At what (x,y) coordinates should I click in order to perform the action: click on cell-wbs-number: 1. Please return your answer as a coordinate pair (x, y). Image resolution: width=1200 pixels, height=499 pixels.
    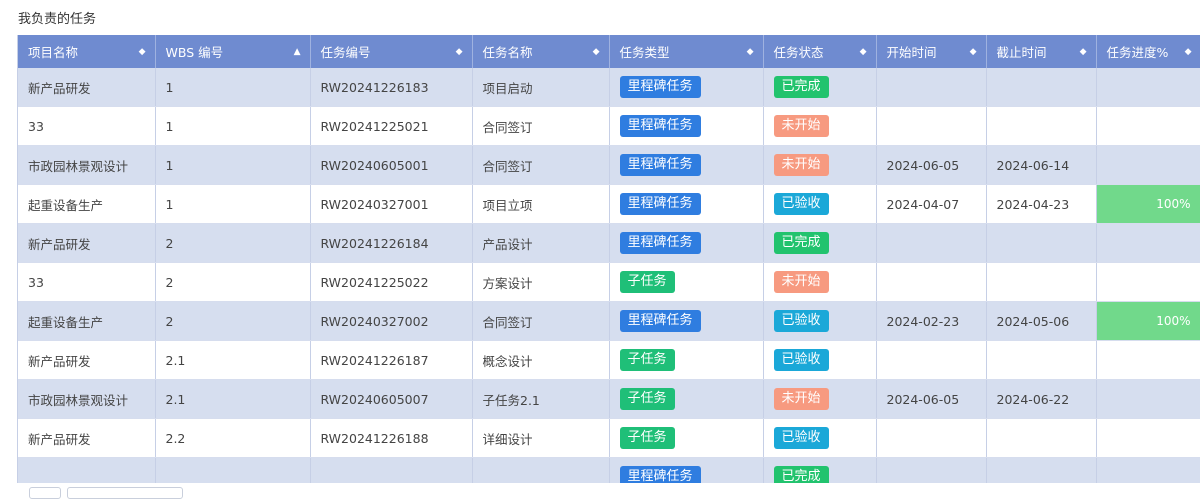
    Looking at the image, I should click on (232, 87).